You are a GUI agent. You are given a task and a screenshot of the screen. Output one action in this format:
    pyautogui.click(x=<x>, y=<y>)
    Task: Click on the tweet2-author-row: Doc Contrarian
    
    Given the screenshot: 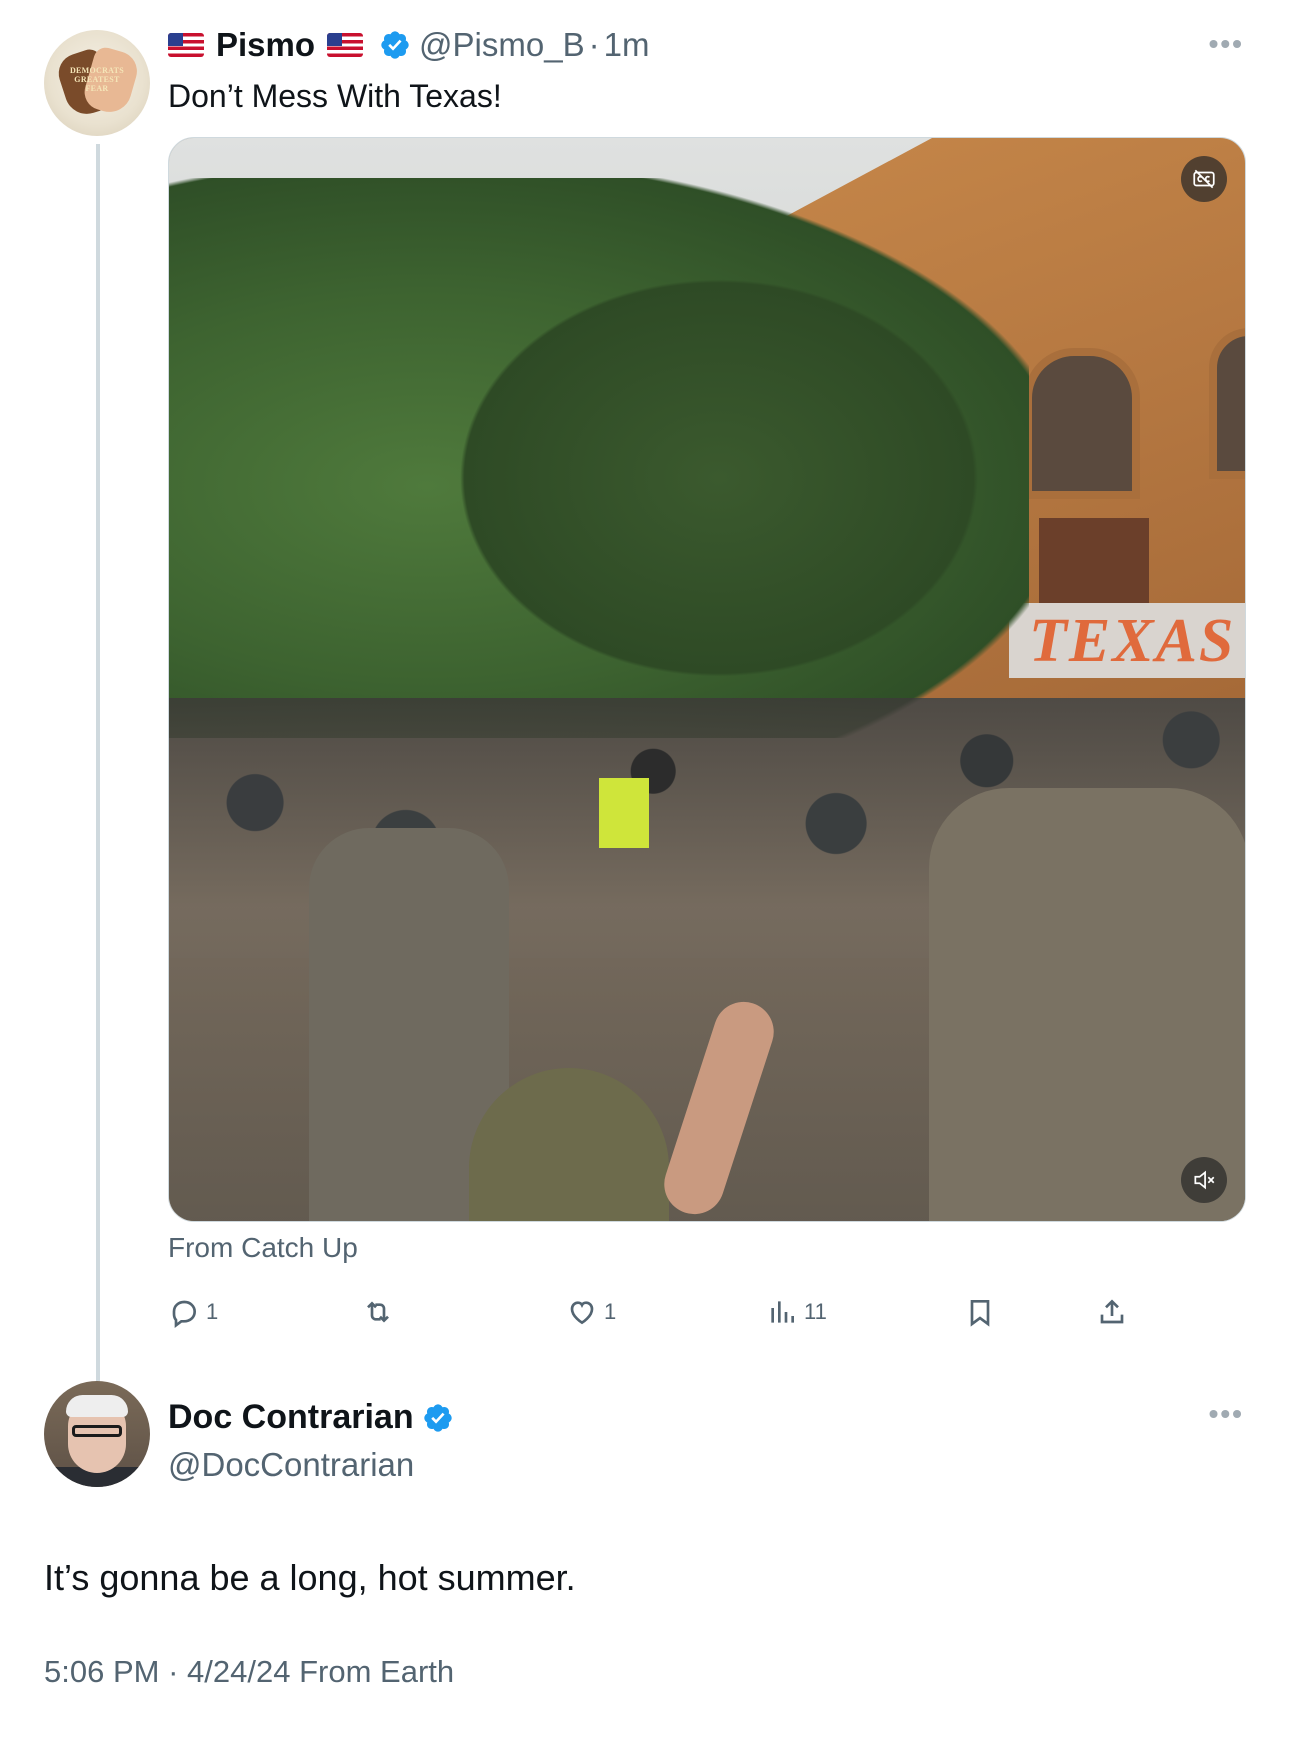 What is the action you would take?
    pyautogui.click(x=311, y=1417)
    